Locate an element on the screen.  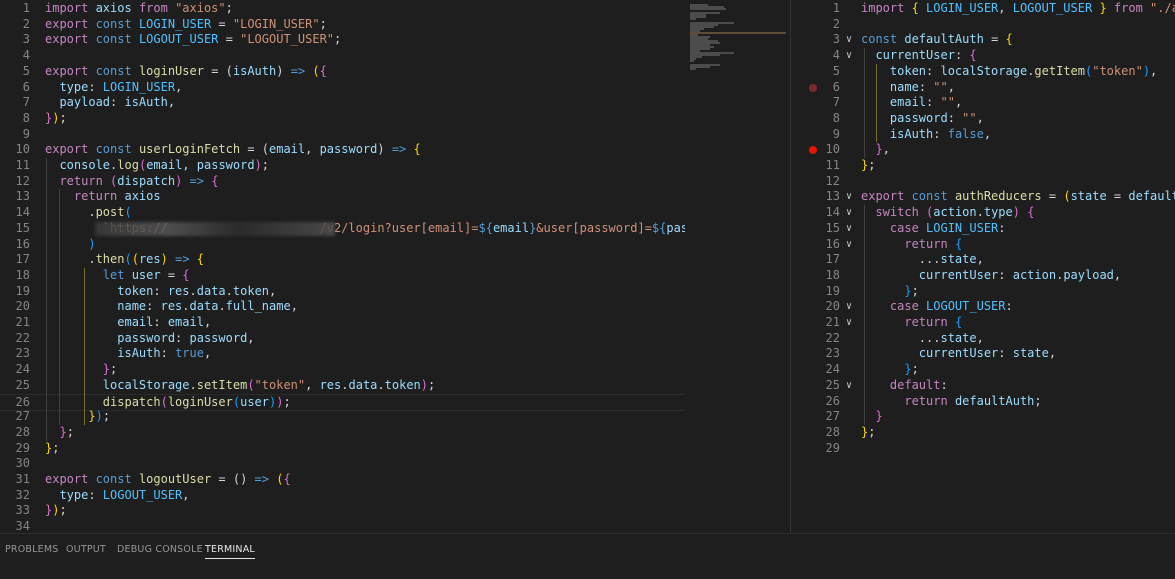
code-line: 33}); is located at coordinates (342, 511).